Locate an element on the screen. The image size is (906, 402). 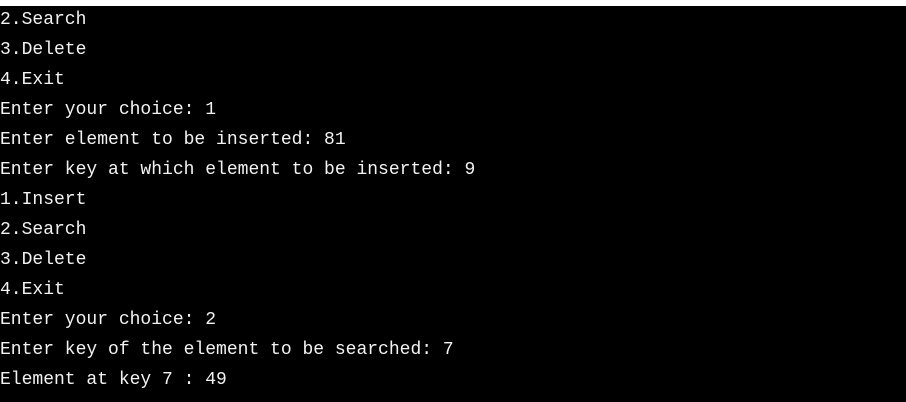
menu-item-insert: 1.Insert is located at coordinates (43, 200).